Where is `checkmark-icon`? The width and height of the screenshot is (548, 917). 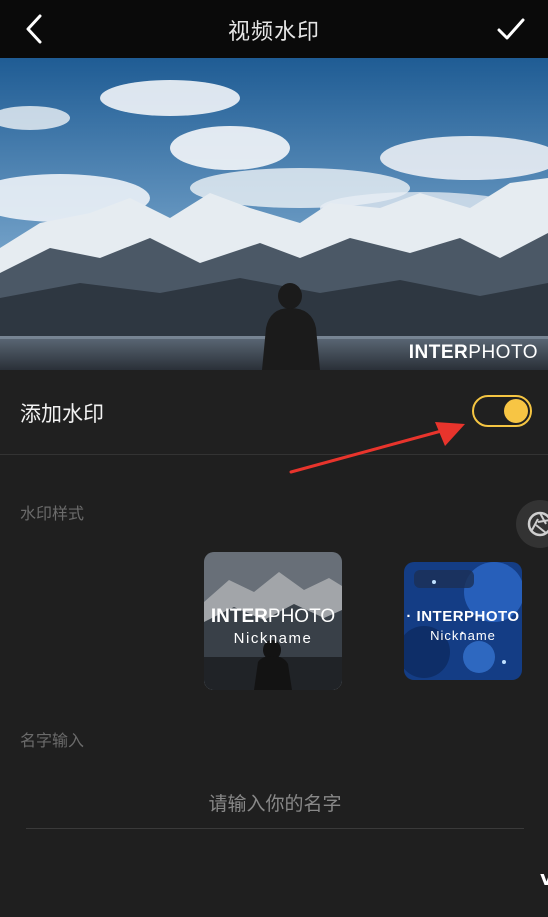
checkmark-icon is located at coordinates (511, 29).